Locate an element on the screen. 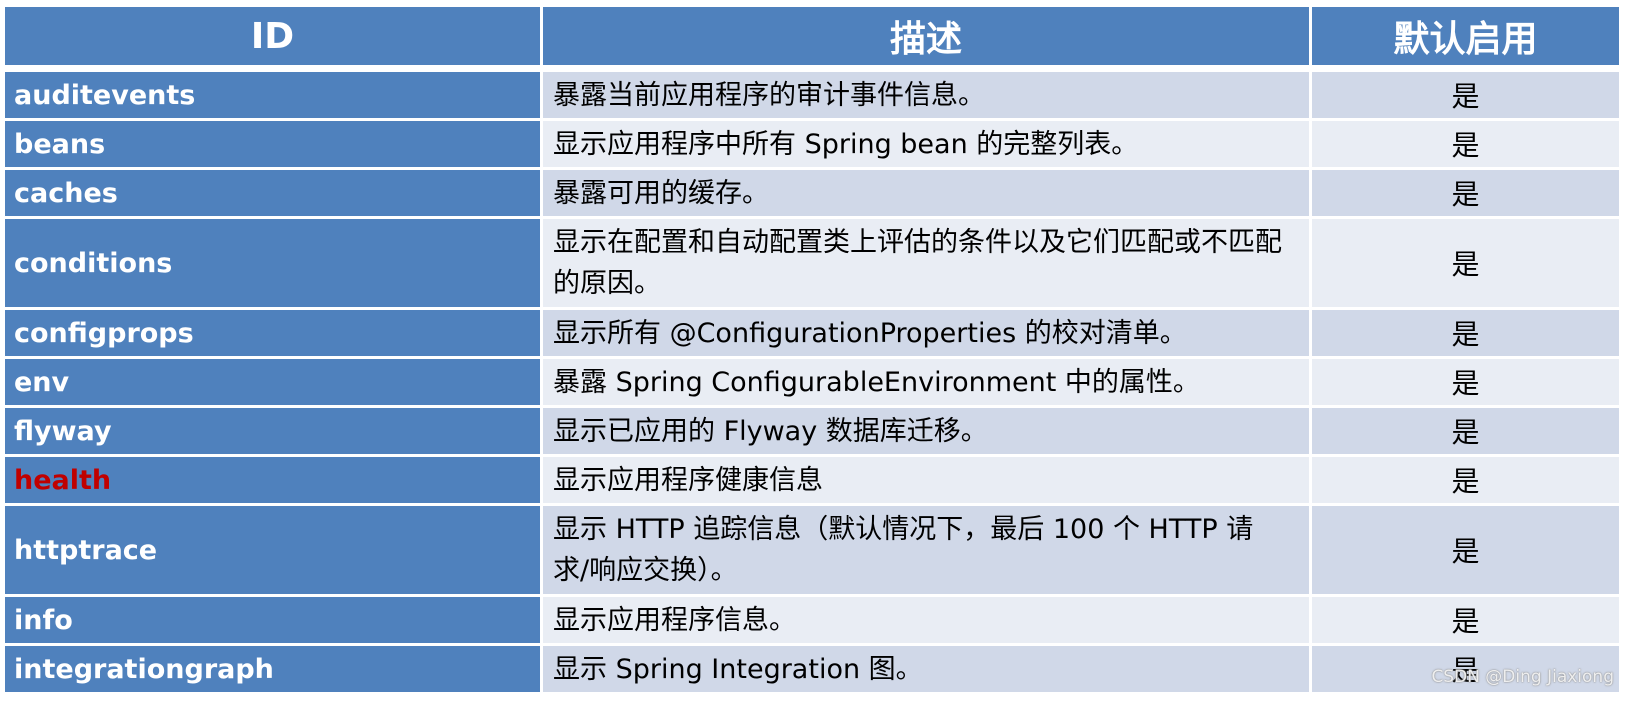 The height and width of the screenshot is (701, 1628). row-id: configprops is located at coordinates (272, 333).